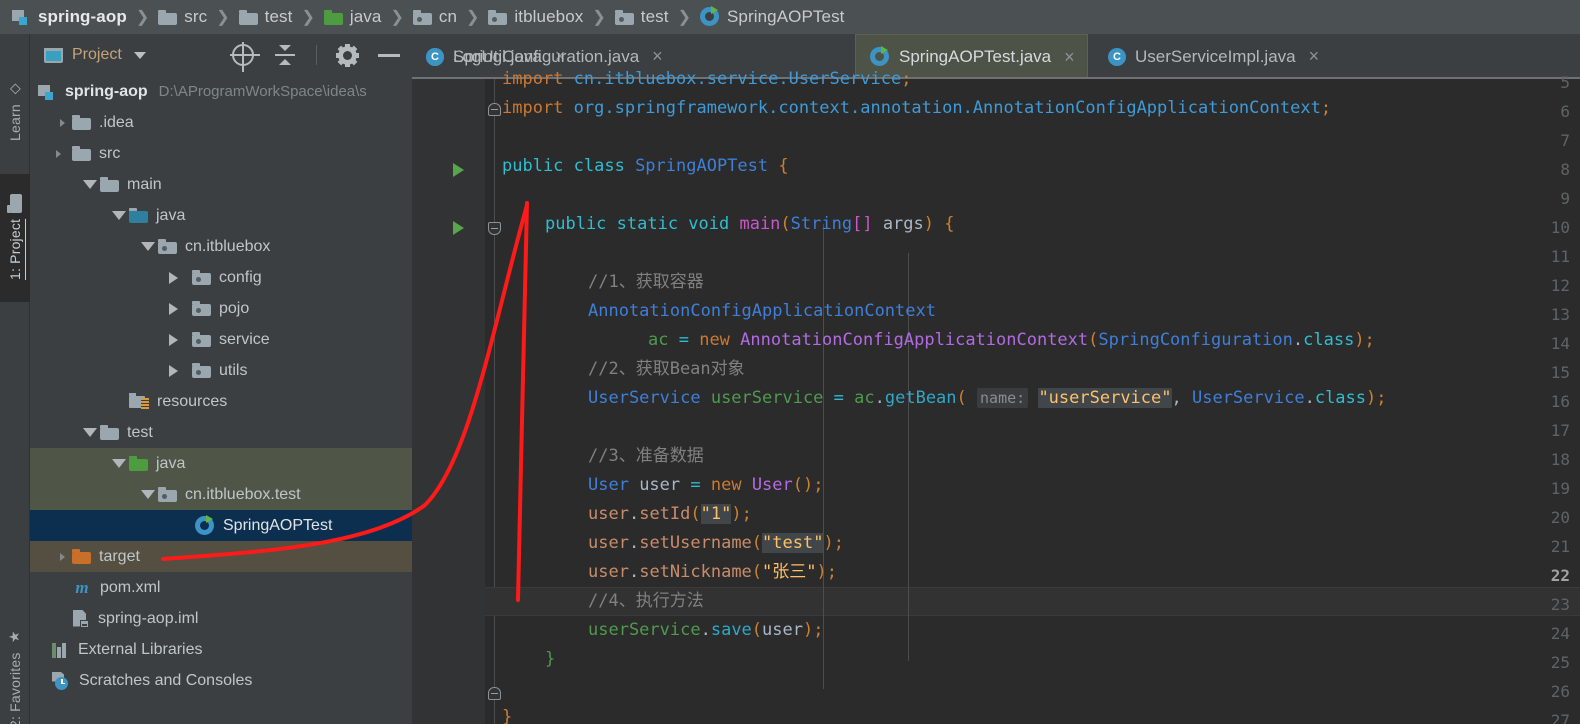 This screenshot has height=724, width=1580. Describe the element at coordinates (353, 17) in the screenshot. I see `breadcrumb-item-java: java` at that location.